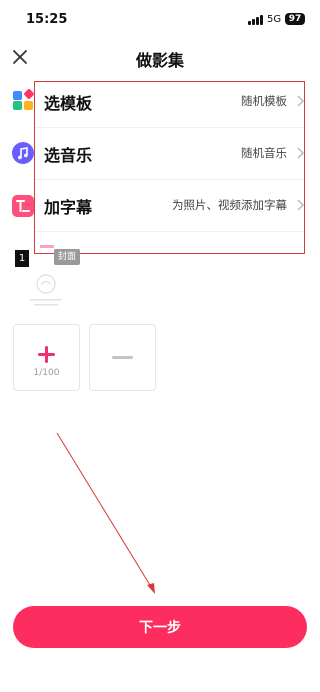  What do you see at coordinates (46, 373) in the screenshot?
I see `media-count: 1/100` at bounding box center [46, 373].